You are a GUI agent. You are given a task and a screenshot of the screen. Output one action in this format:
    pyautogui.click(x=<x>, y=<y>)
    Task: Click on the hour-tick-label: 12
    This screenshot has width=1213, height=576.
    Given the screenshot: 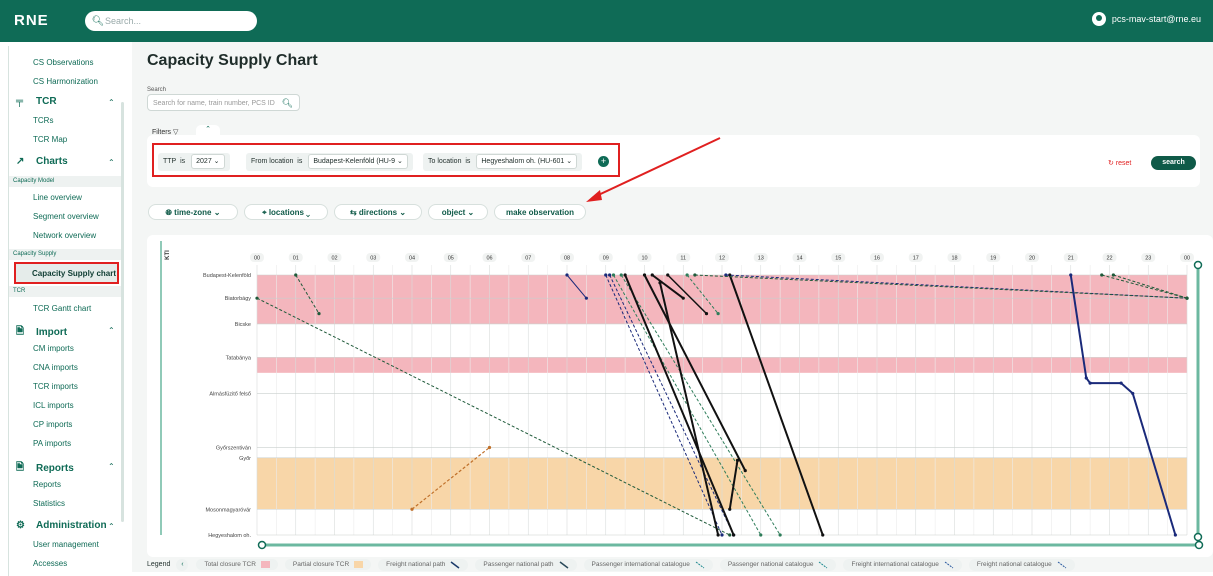 What is the action you would take?
    pyautogui.click(x=722, y=259)
    